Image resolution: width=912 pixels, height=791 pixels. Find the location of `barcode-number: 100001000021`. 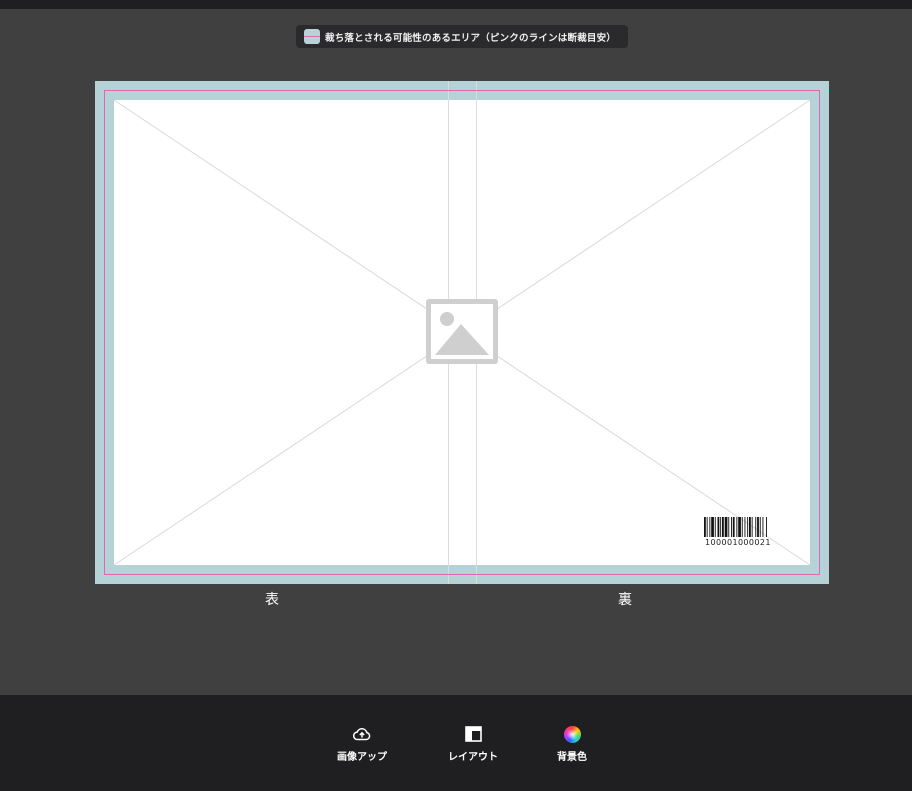

barcode-number: 100001000021 is located at coordinates (738, 542).